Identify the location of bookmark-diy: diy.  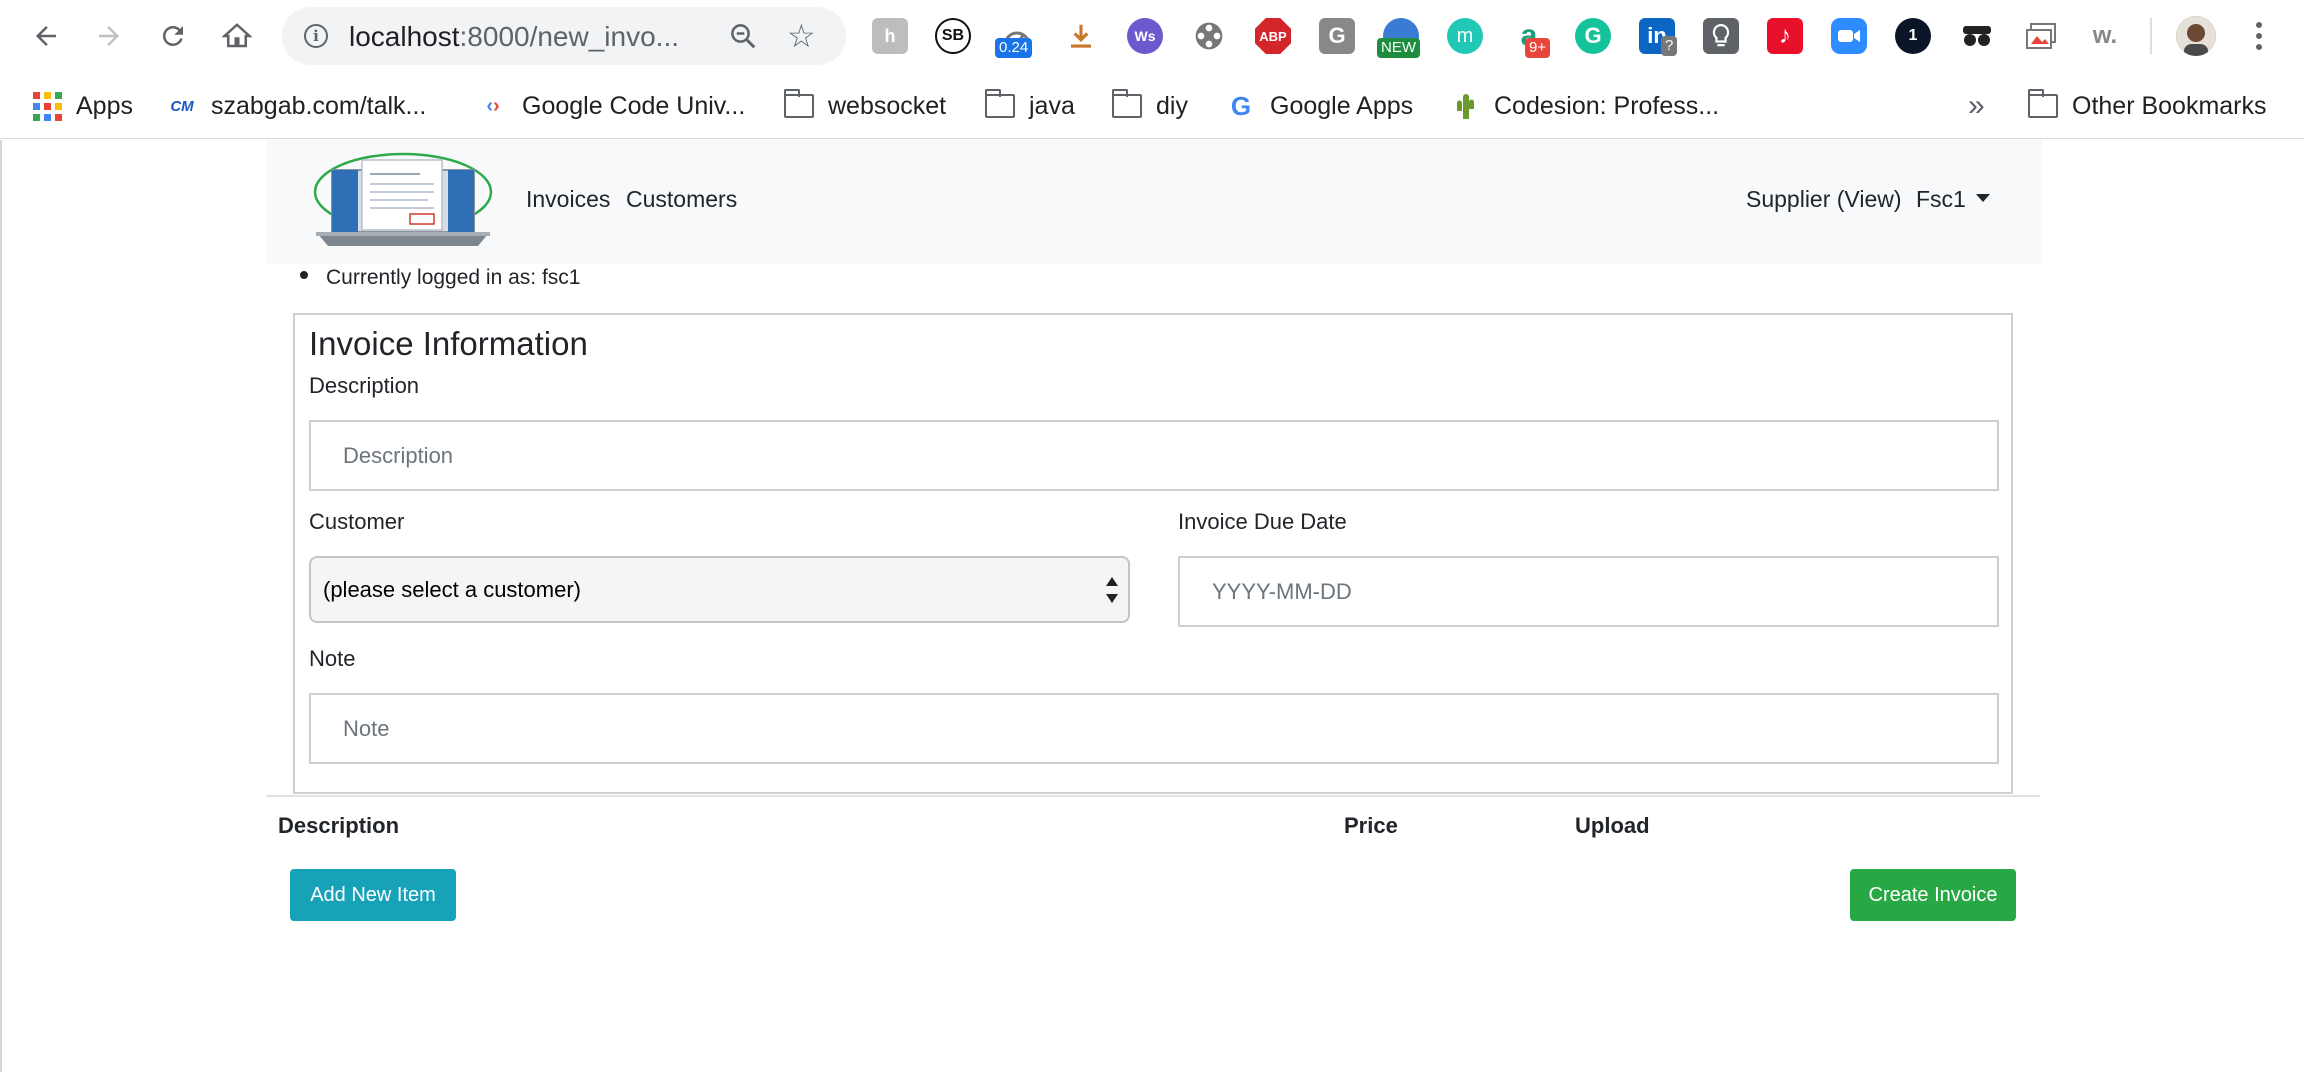
(1149, 106).